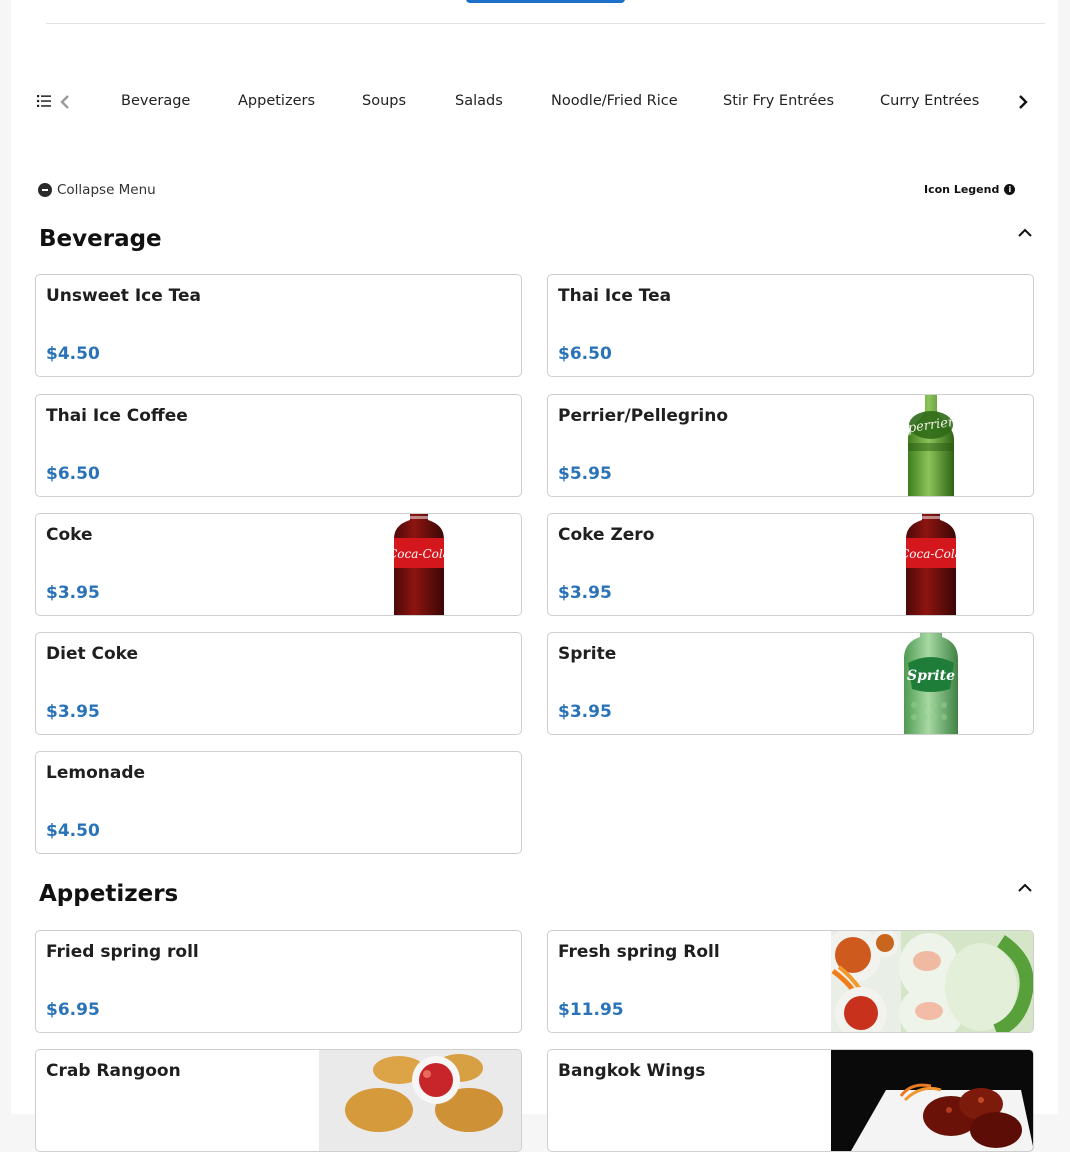 This screenshot has width=1070, height=1152. Describe the element at coordinates (100, 239) in the screenshot. I see `section-title-beverage: Beverage` at that location.